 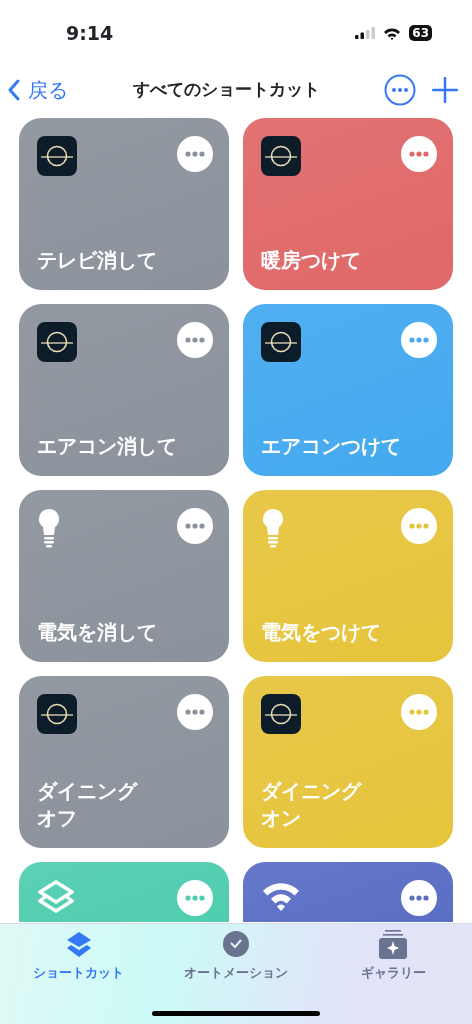 What do you see at coordinates (365, 33) in the screenshot?
I see `signal-icon` at bounding box center [365, 33].